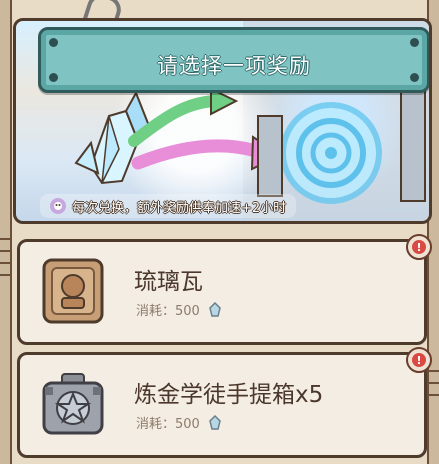  I want to click on arrow-green, so click(183, 117).